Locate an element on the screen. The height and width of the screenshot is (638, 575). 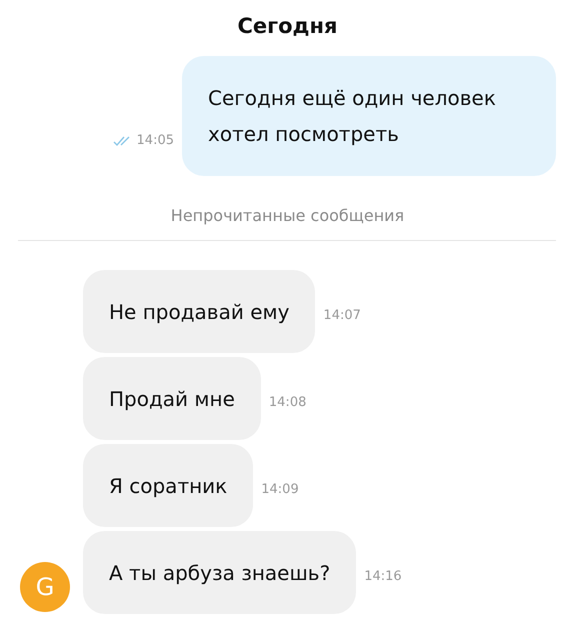
incoming-message: А ты арбуза знаешь? is located at coordinates (219, 572).